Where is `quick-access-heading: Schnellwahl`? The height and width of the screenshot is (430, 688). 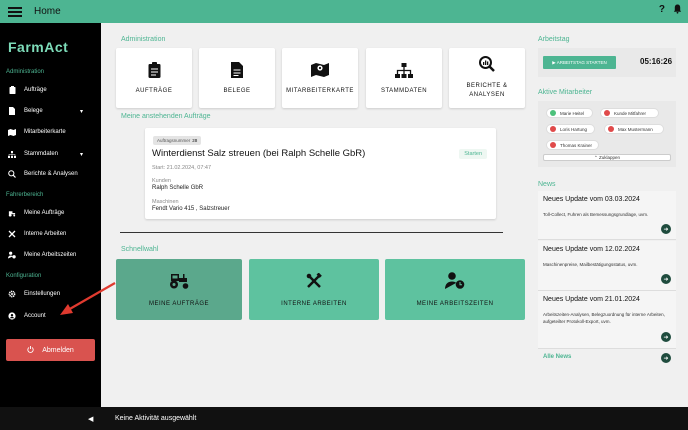
quick-access-heading: Schnellwahl is located at coordinates (140, 249).